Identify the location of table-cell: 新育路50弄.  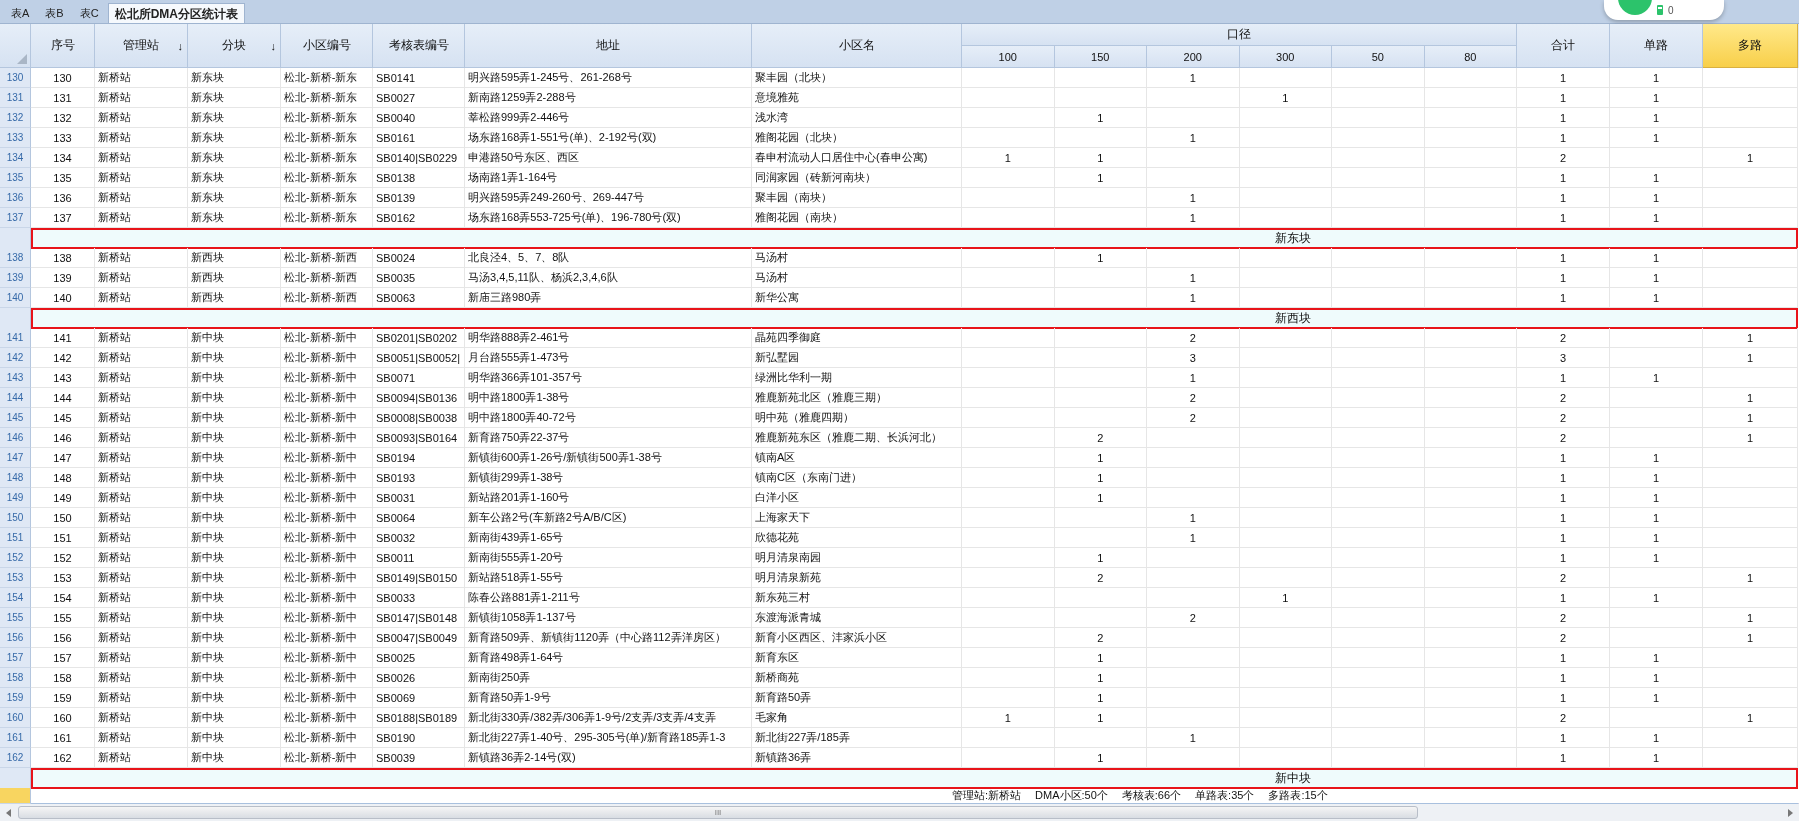
(857, 698).